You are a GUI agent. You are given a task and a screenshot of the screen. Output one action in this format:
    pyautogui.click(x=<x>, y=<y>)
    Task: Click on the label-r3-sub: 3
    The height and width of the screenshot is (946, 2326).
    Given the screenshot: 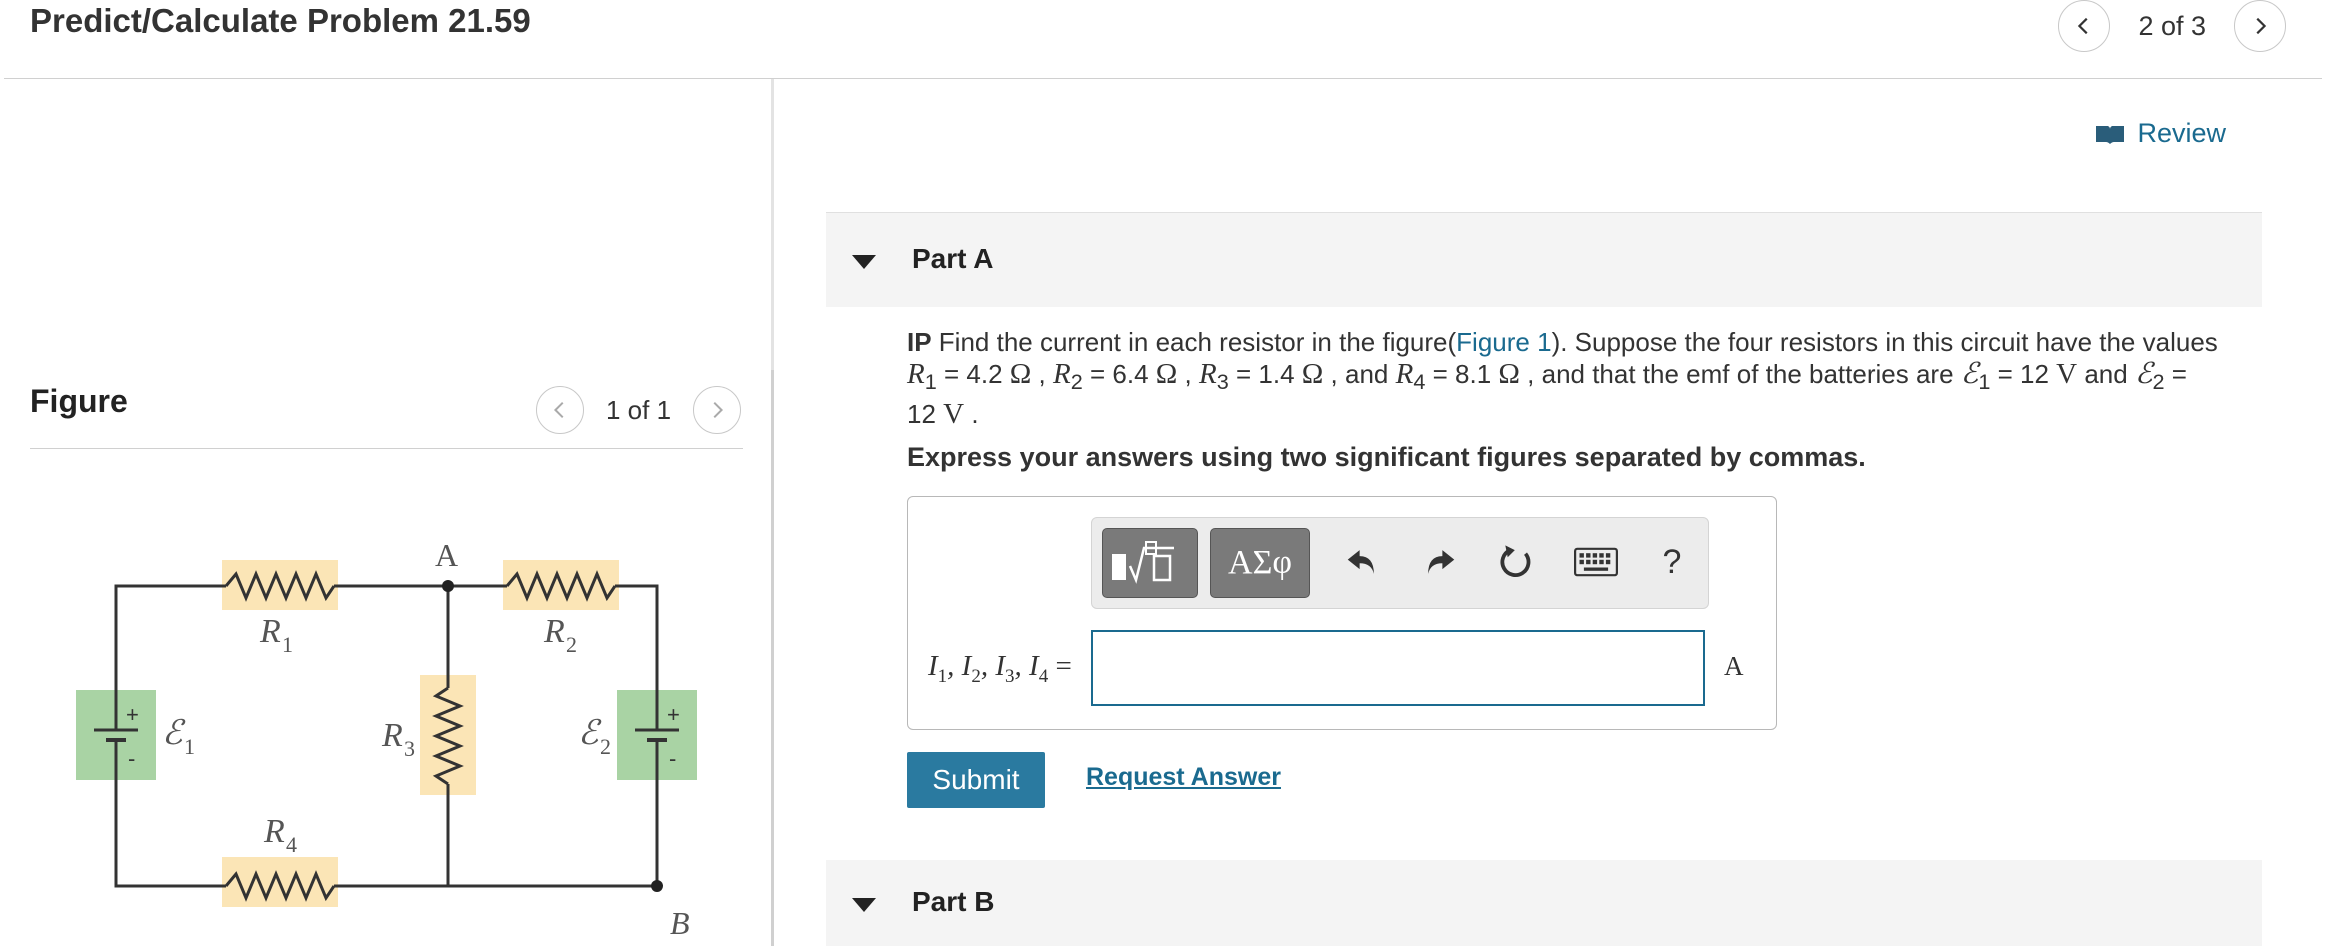 What is the action you would take?
    pyautogui.click(x=409, y=748)
    